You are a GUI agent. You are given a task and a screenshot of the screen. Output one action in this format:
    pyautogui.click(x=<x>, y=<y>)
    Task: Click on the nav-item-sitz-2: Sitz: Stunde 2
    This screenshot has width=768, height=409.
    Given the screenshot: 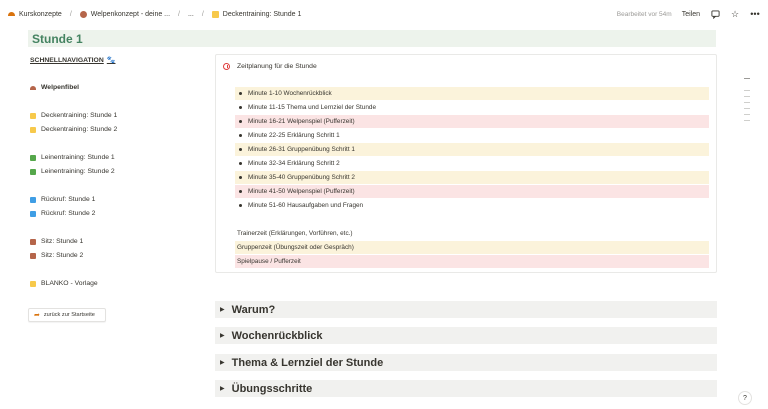 What is the action you would take?
    pyautogui.click(x=56, y=255)
    